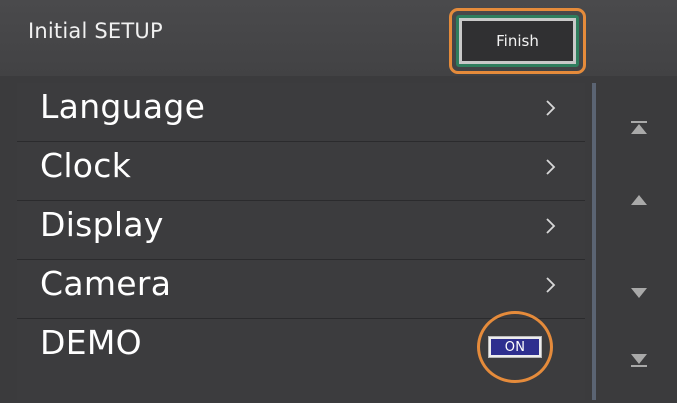  Describe the element at coordinates (123, 106) in the screenshot. I see `list-item-label: Language` at that location.